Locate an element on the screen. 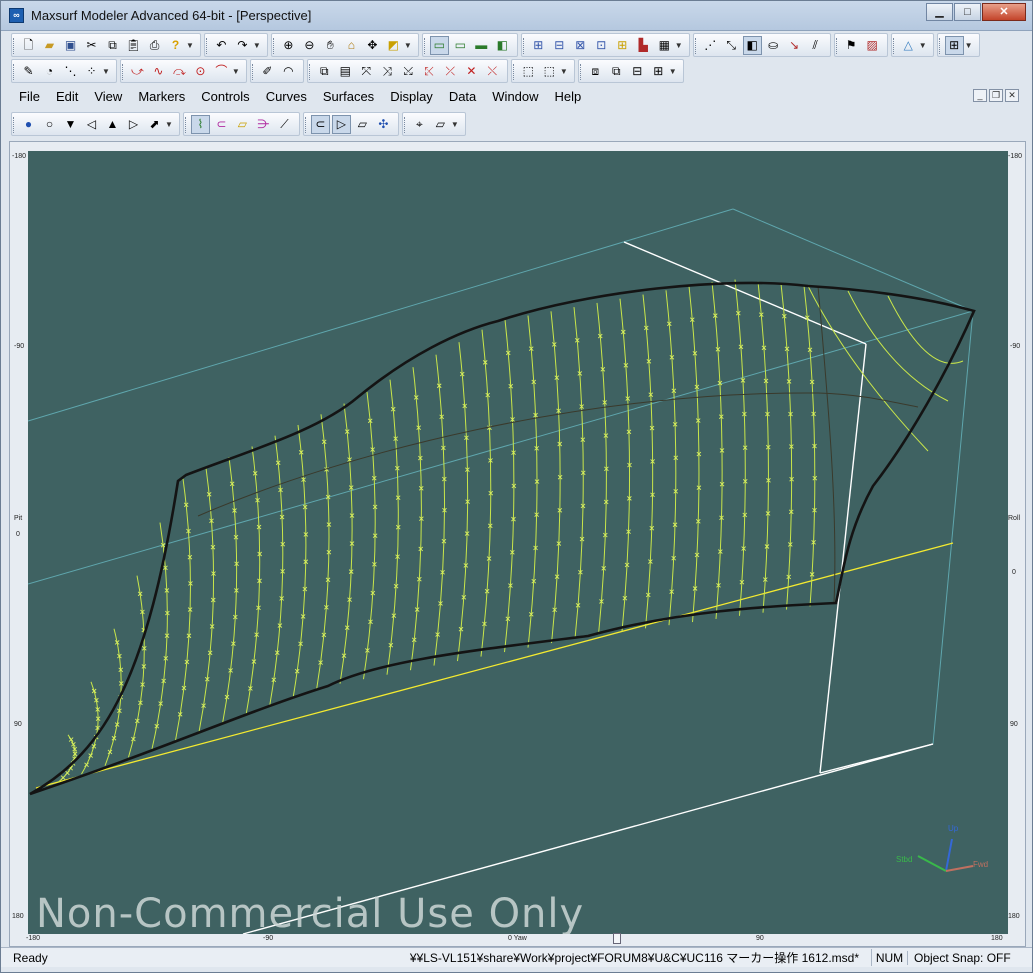 Image resolution: width=1033 pixels, height=973 pixels. menu-markers: Markers is located at coordinates (161, 96).